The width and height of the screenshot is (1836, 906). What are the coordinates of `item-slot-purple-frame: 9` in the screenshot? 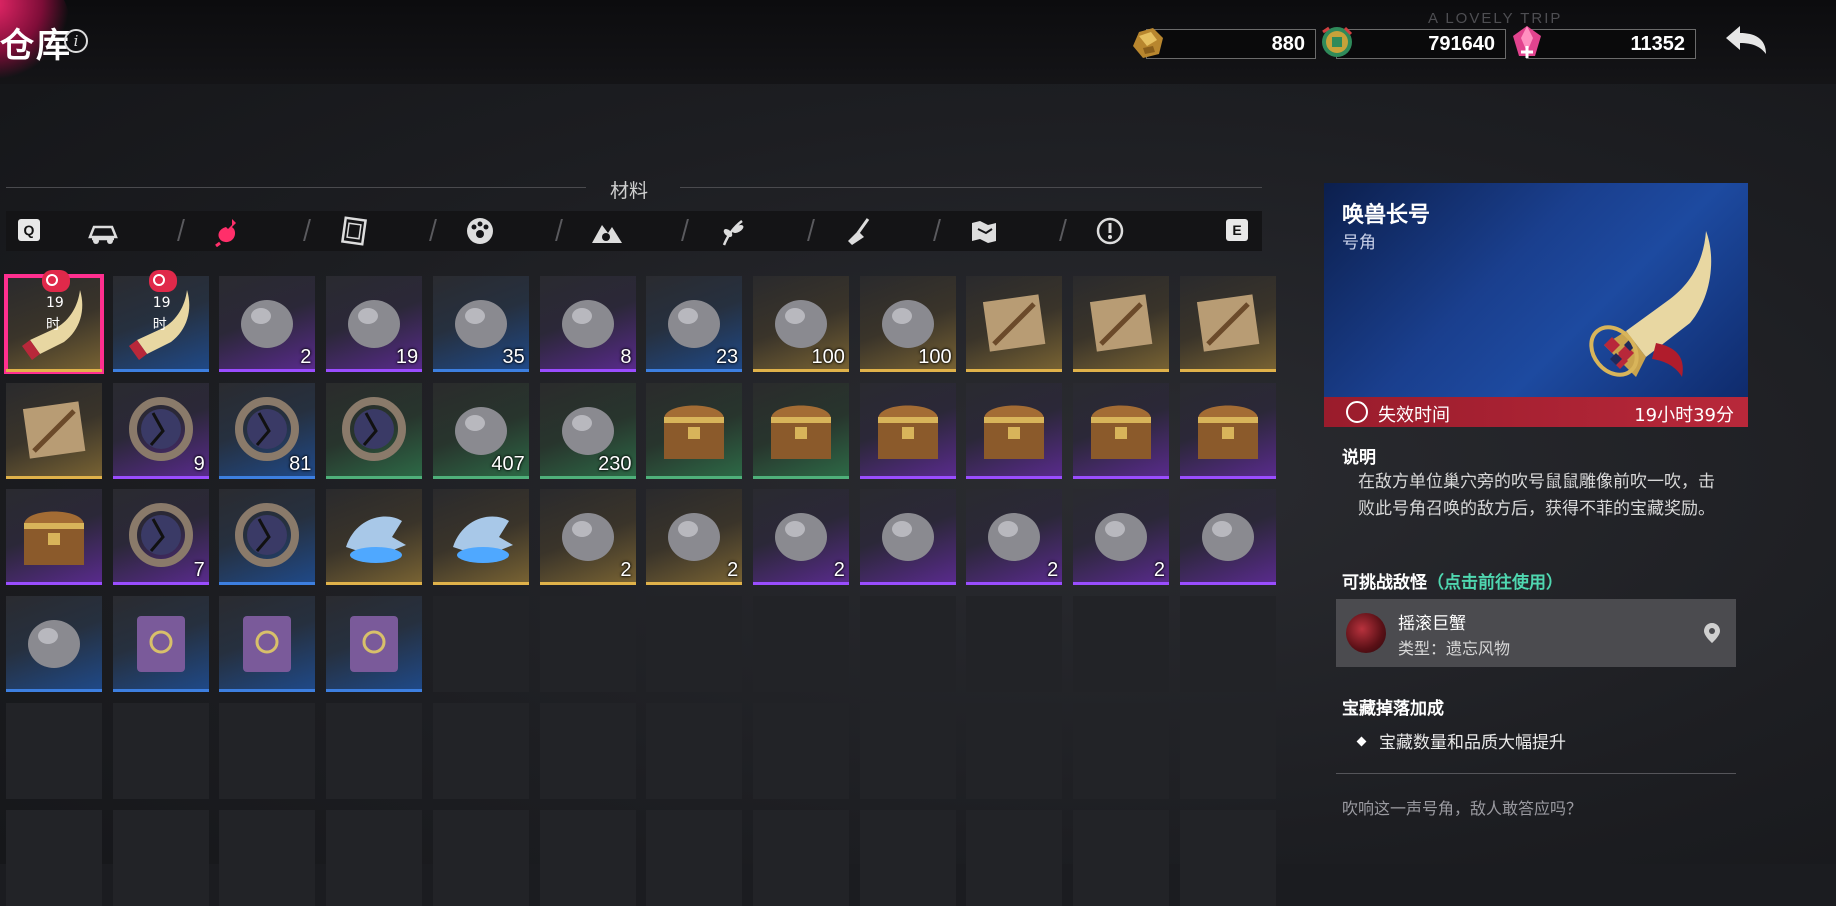 It's located at (160, 430).